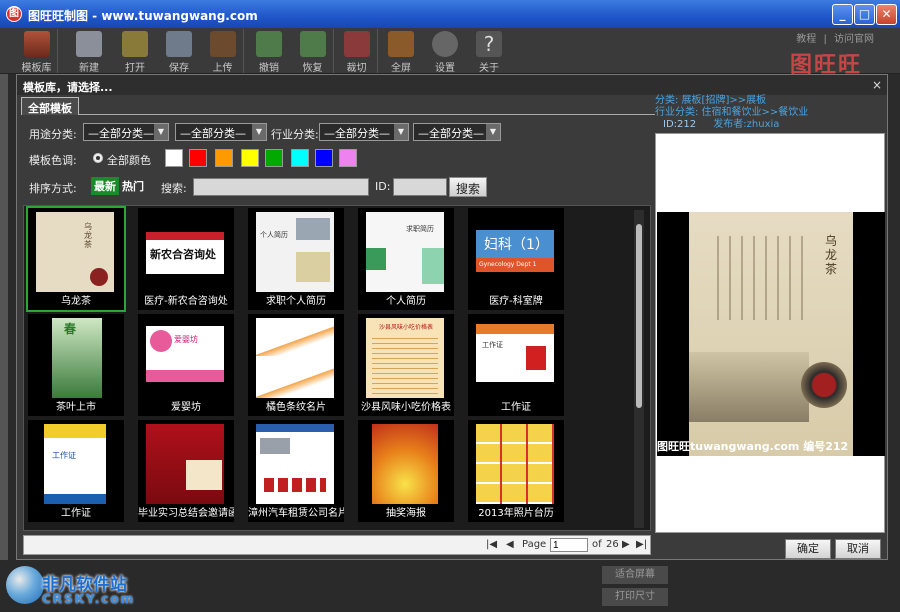  Describe the element at coordinates (457, 132) in the screenshot. I see `industry-dropdown-2: —全部分类— ▼` at that location.